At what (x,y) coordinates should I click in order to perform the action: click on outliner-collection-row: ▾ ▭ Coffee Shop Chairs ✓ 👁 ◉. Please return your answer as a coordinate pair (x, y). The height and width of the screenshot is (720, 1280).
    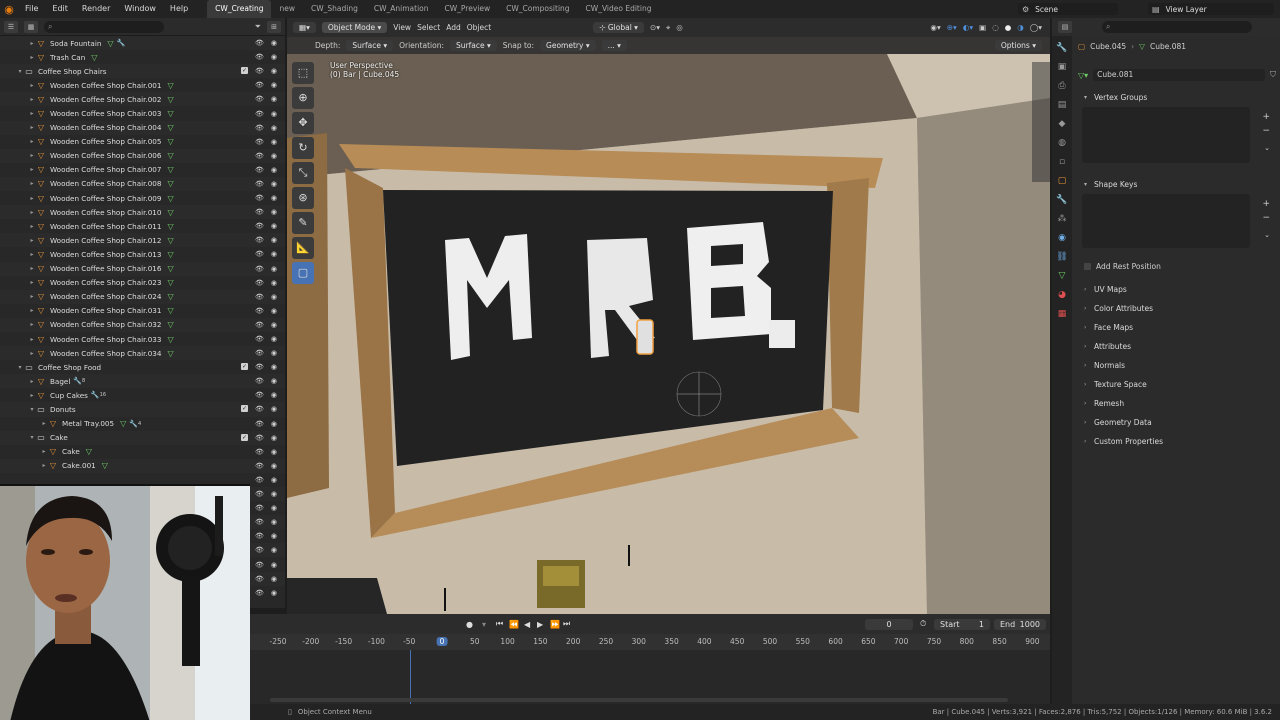
    Looking at the image, I should click on (142, 71).